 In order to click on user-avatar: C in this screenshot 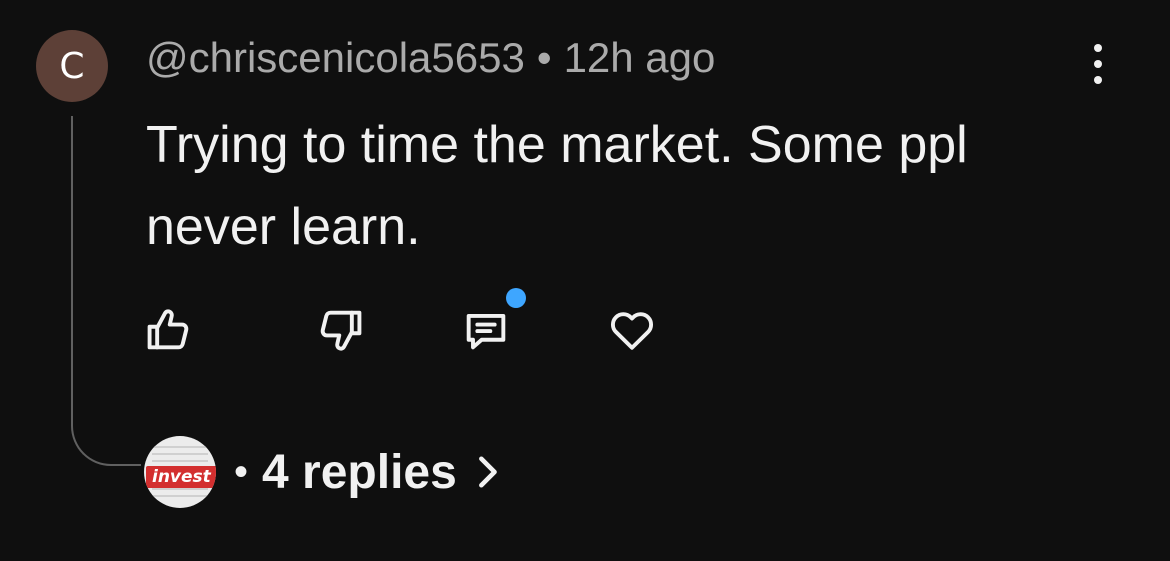, I will do `click(72, 66)`.